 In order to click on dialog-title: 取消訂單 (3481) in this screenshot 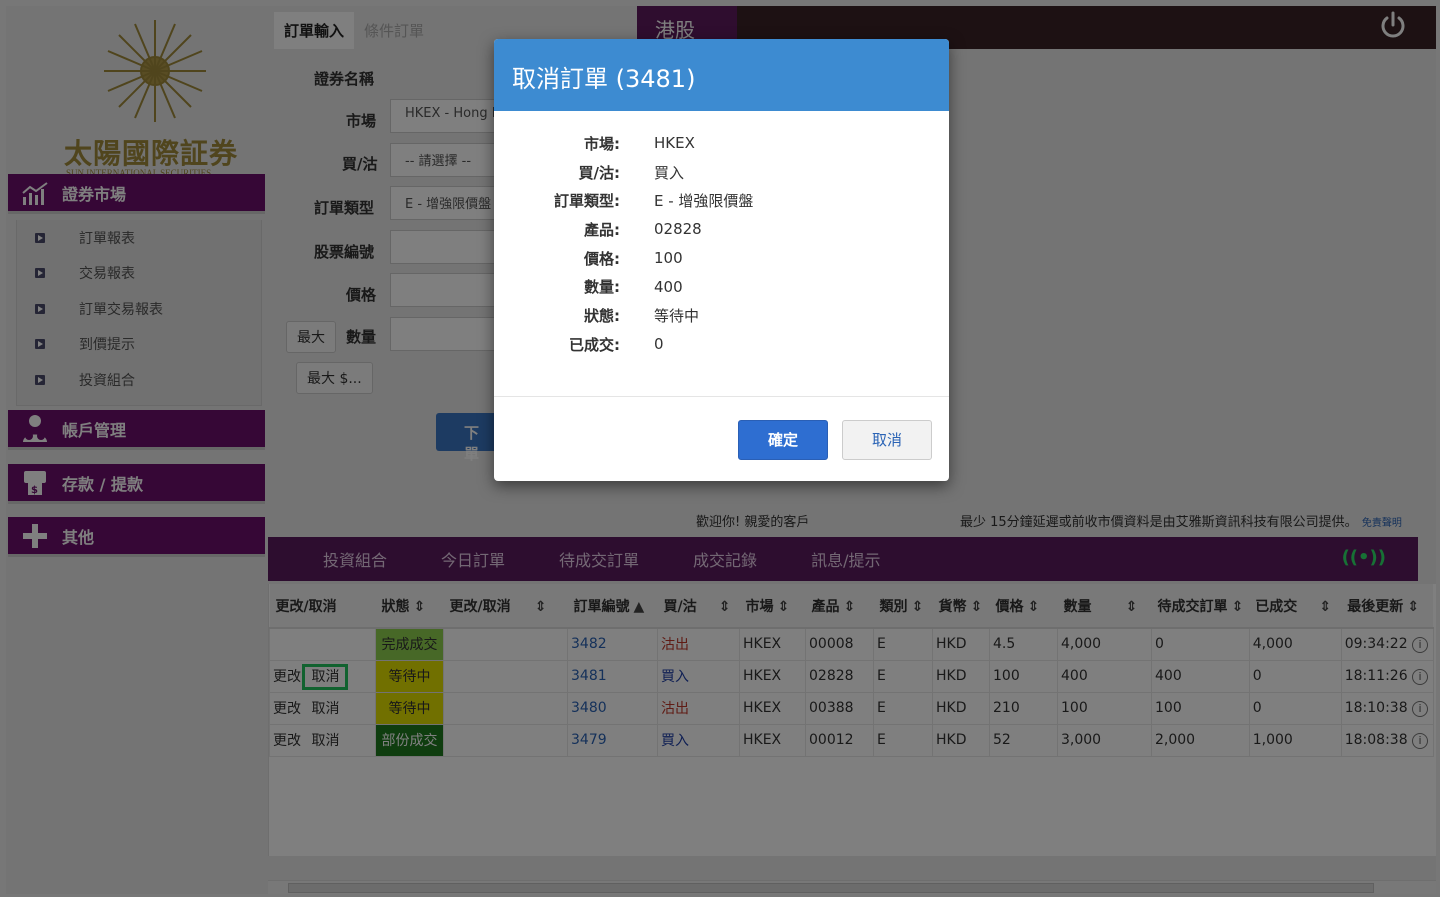, I will do `click(721, 75)`.